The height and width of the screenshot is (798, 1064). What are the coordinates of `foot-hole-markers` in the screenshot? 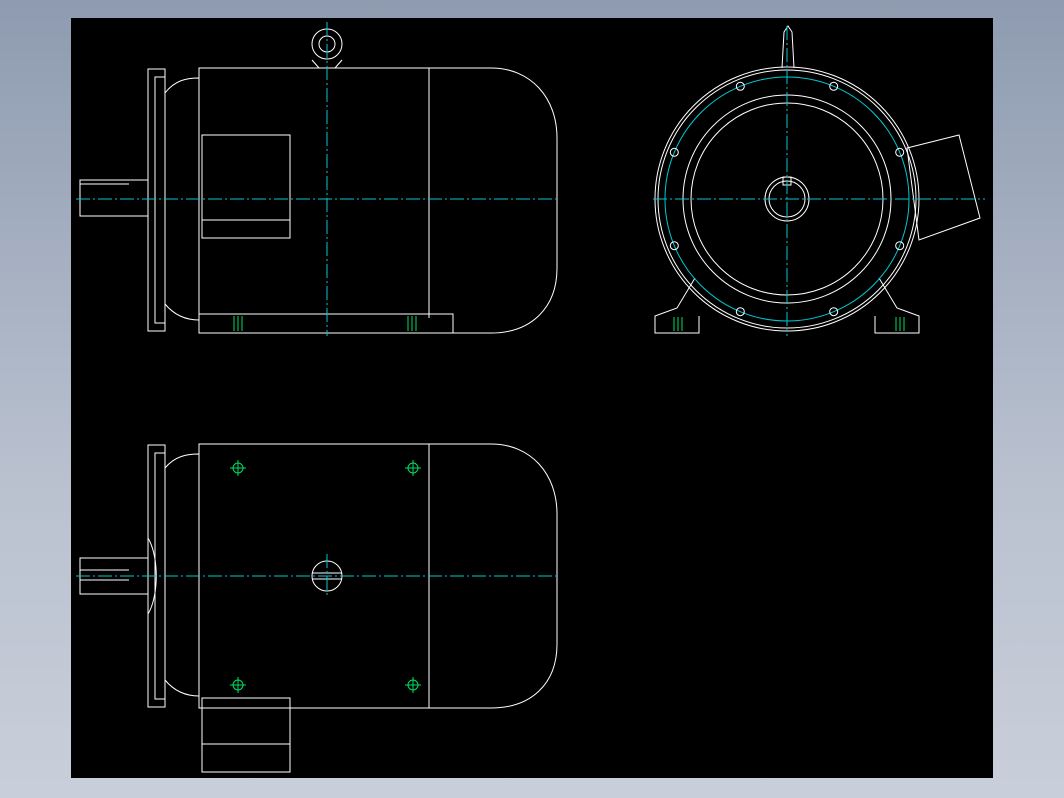 It's located at (789, 324).